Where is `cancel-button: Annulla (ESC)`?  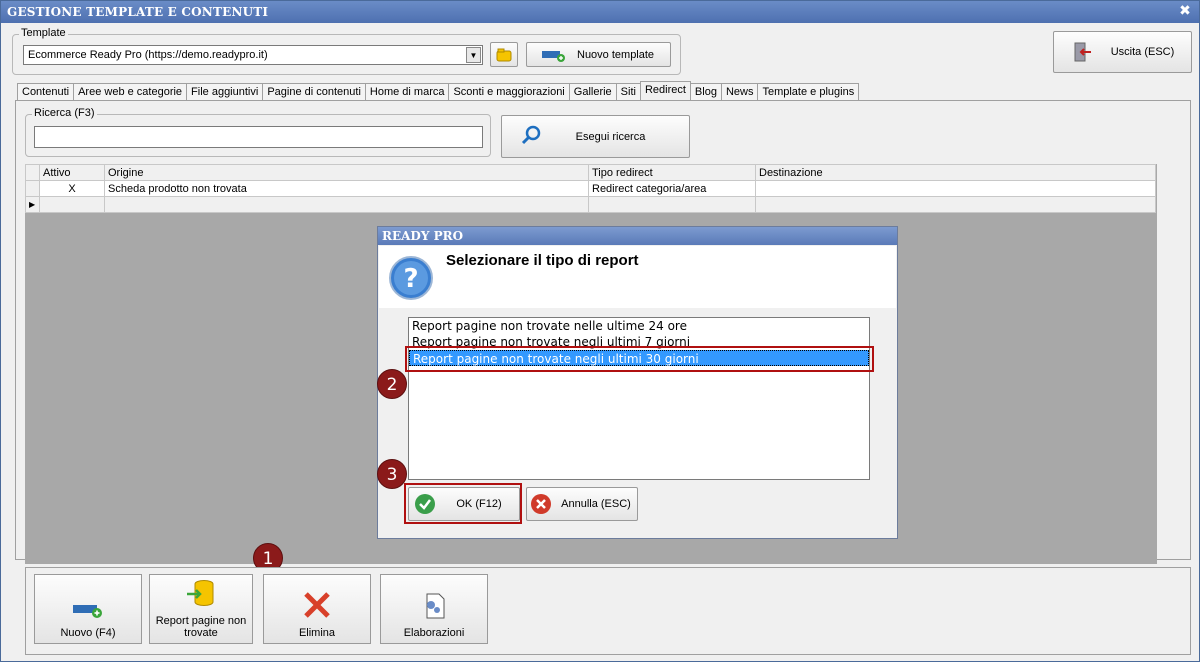 cancel-button: Annulla (ESC) is located at coordinates (582, 504).